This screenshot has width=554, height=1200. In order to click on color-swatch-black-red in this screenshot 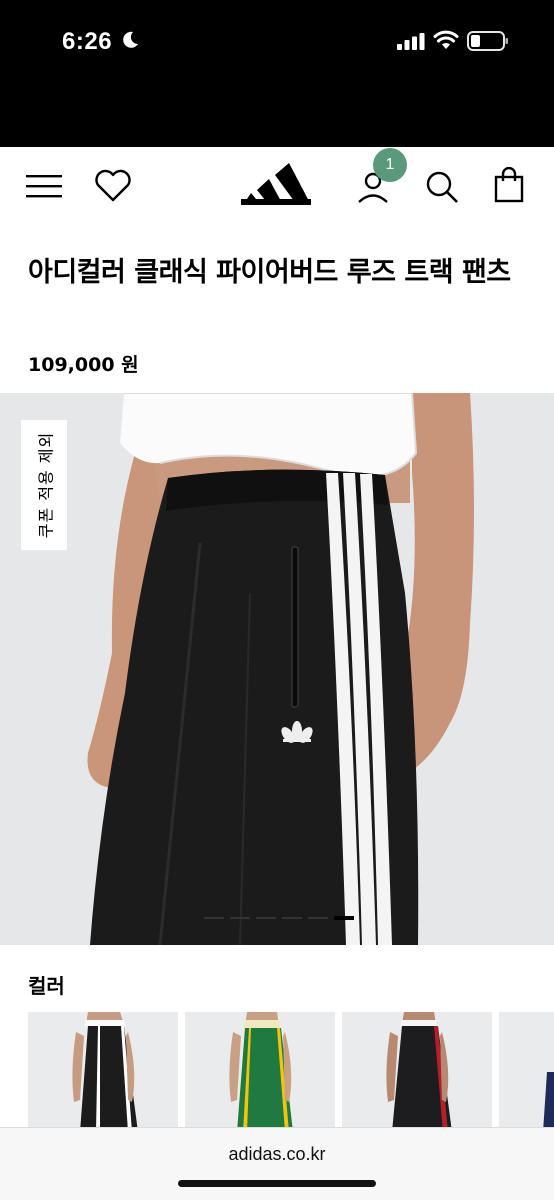, I will do `click(417, 1072)`.